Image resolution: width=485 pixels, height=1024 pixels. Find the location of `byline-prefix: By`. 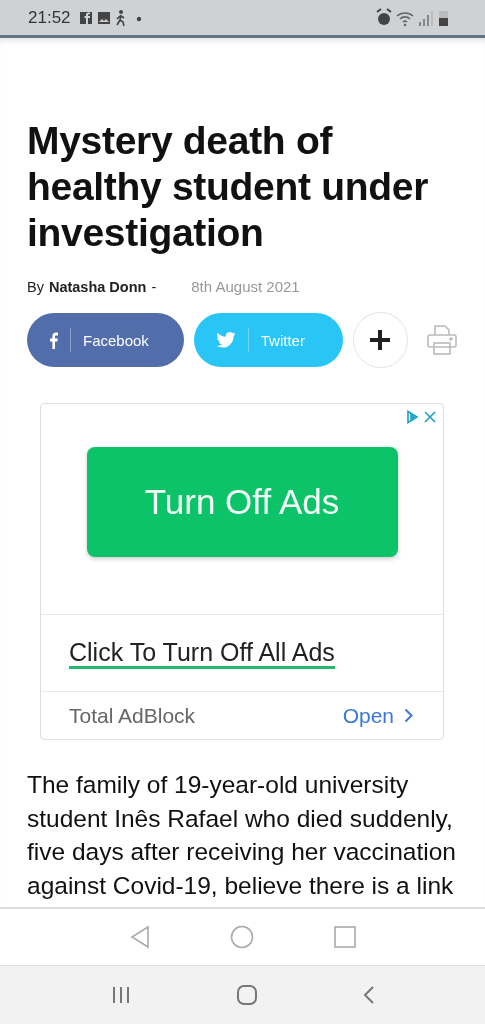

byline-prefix: By is located at coordinates (35, 286).